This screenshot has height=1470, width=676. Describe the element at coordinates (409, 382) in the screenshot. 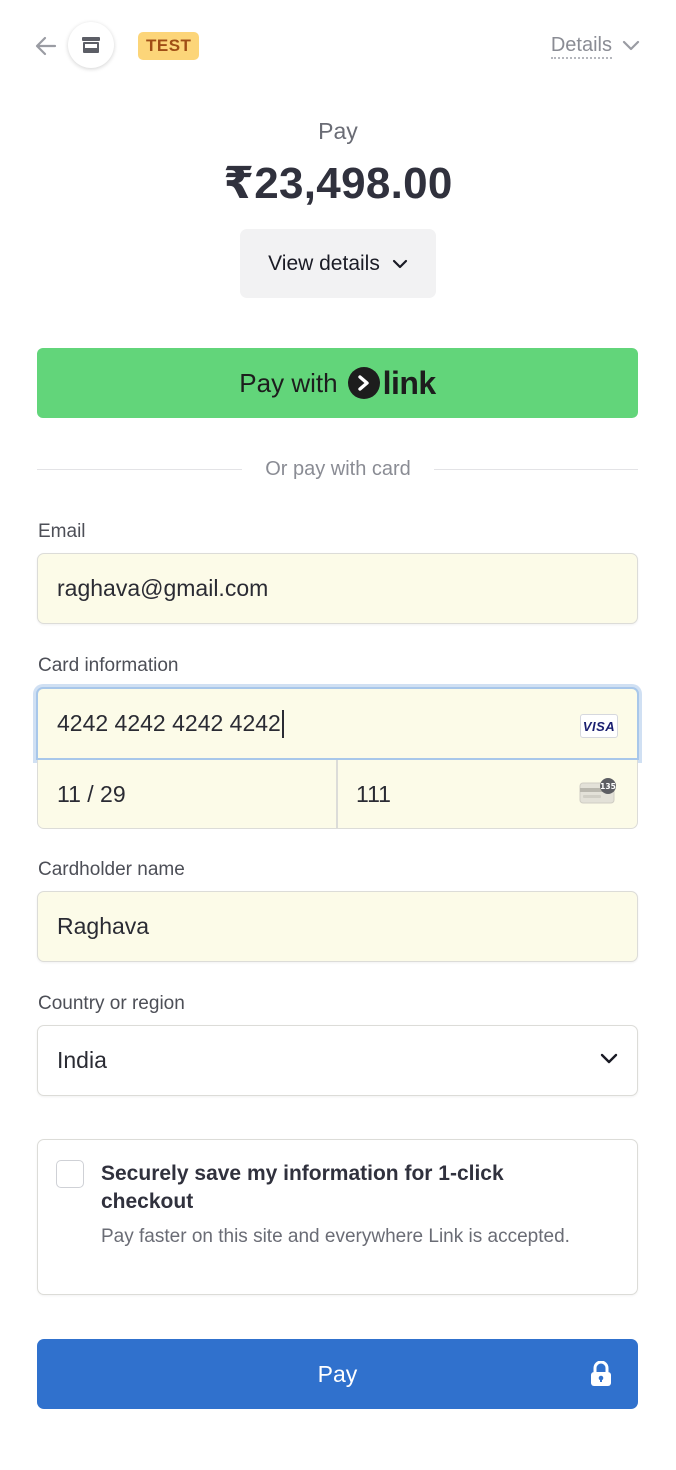

I see `link-brand-text: link` at that location.